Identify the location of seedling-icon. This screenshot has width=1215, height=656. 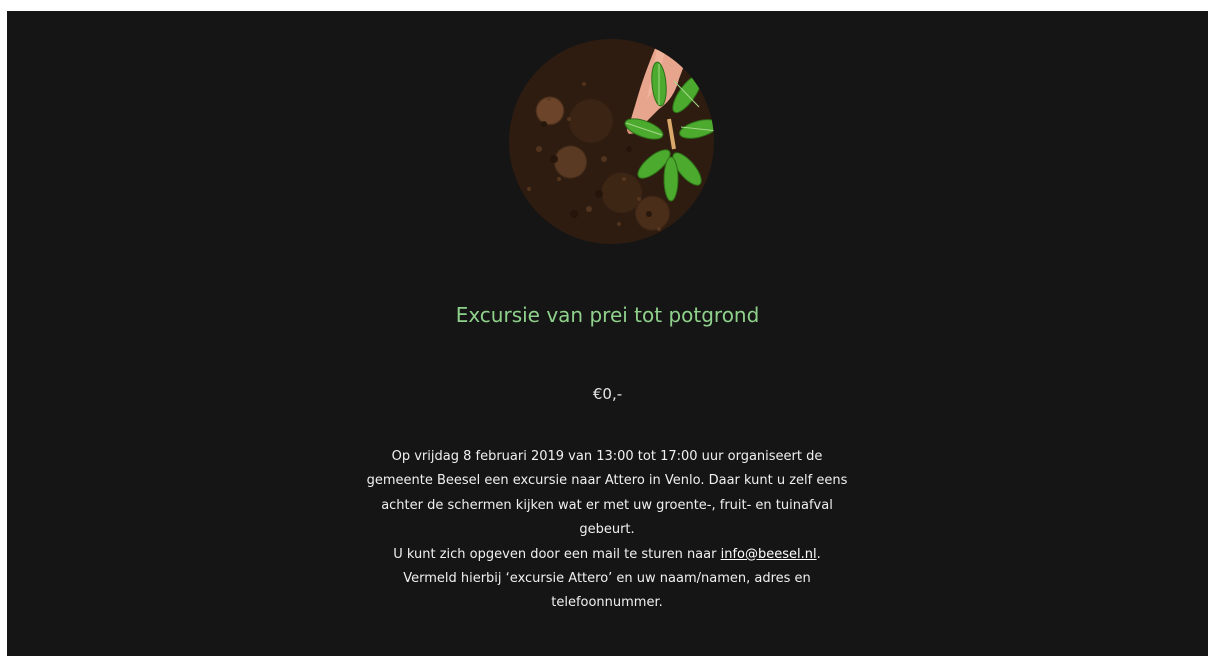
(620, 135).